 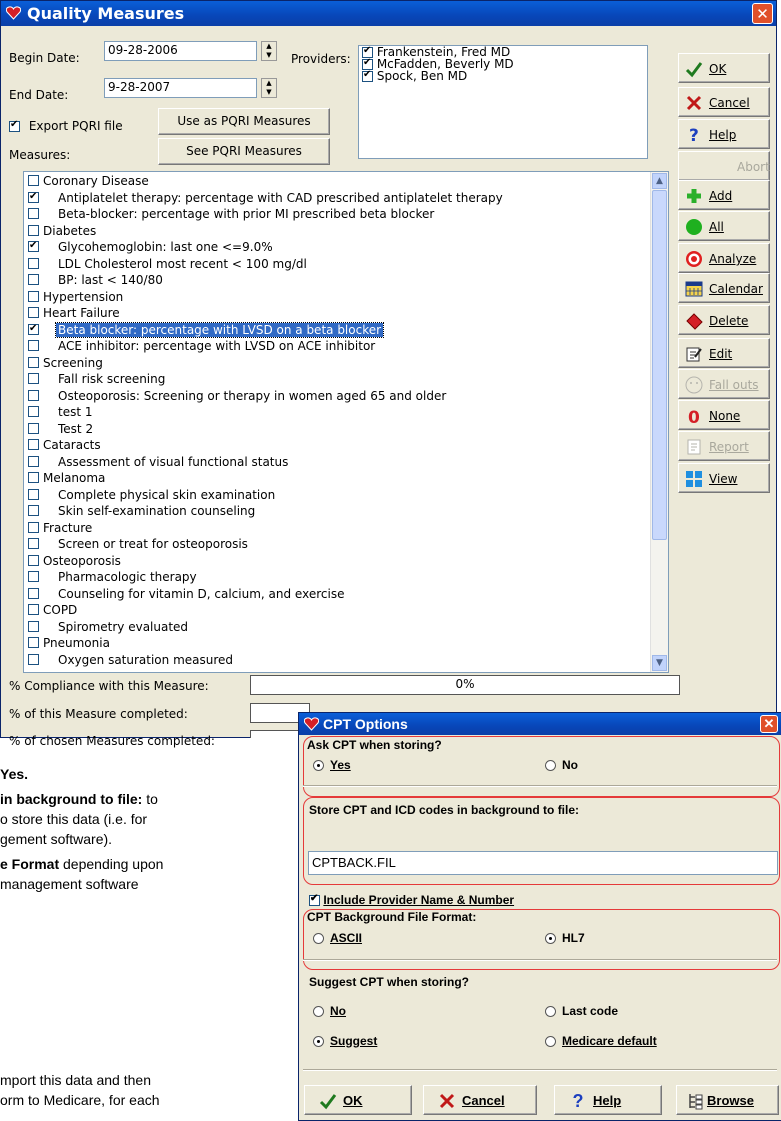 What do you see at coordinates (724, 478) in the screenshot?
I see `view-button: View` at bounding box center [724, 478].